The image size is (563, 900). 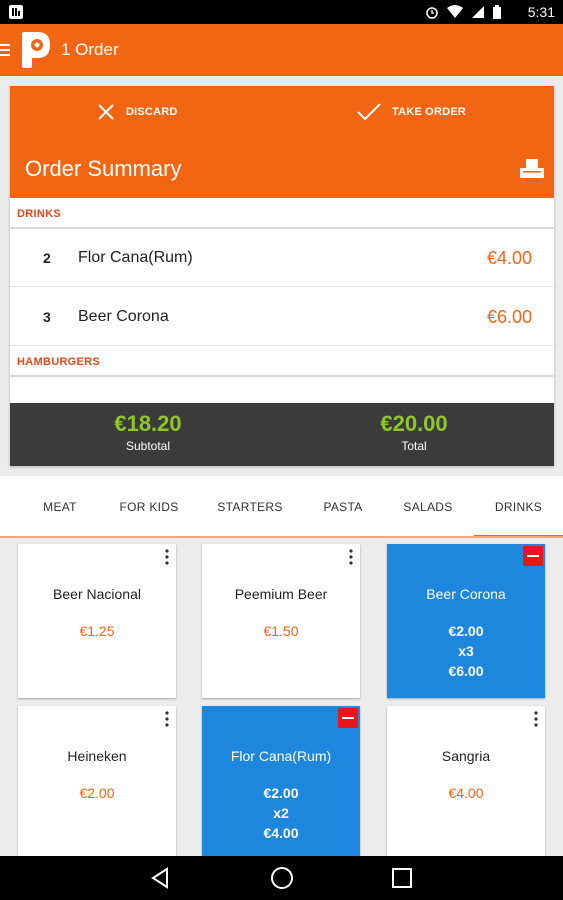 I want to click on app-logo, so click(x=36, y=50).